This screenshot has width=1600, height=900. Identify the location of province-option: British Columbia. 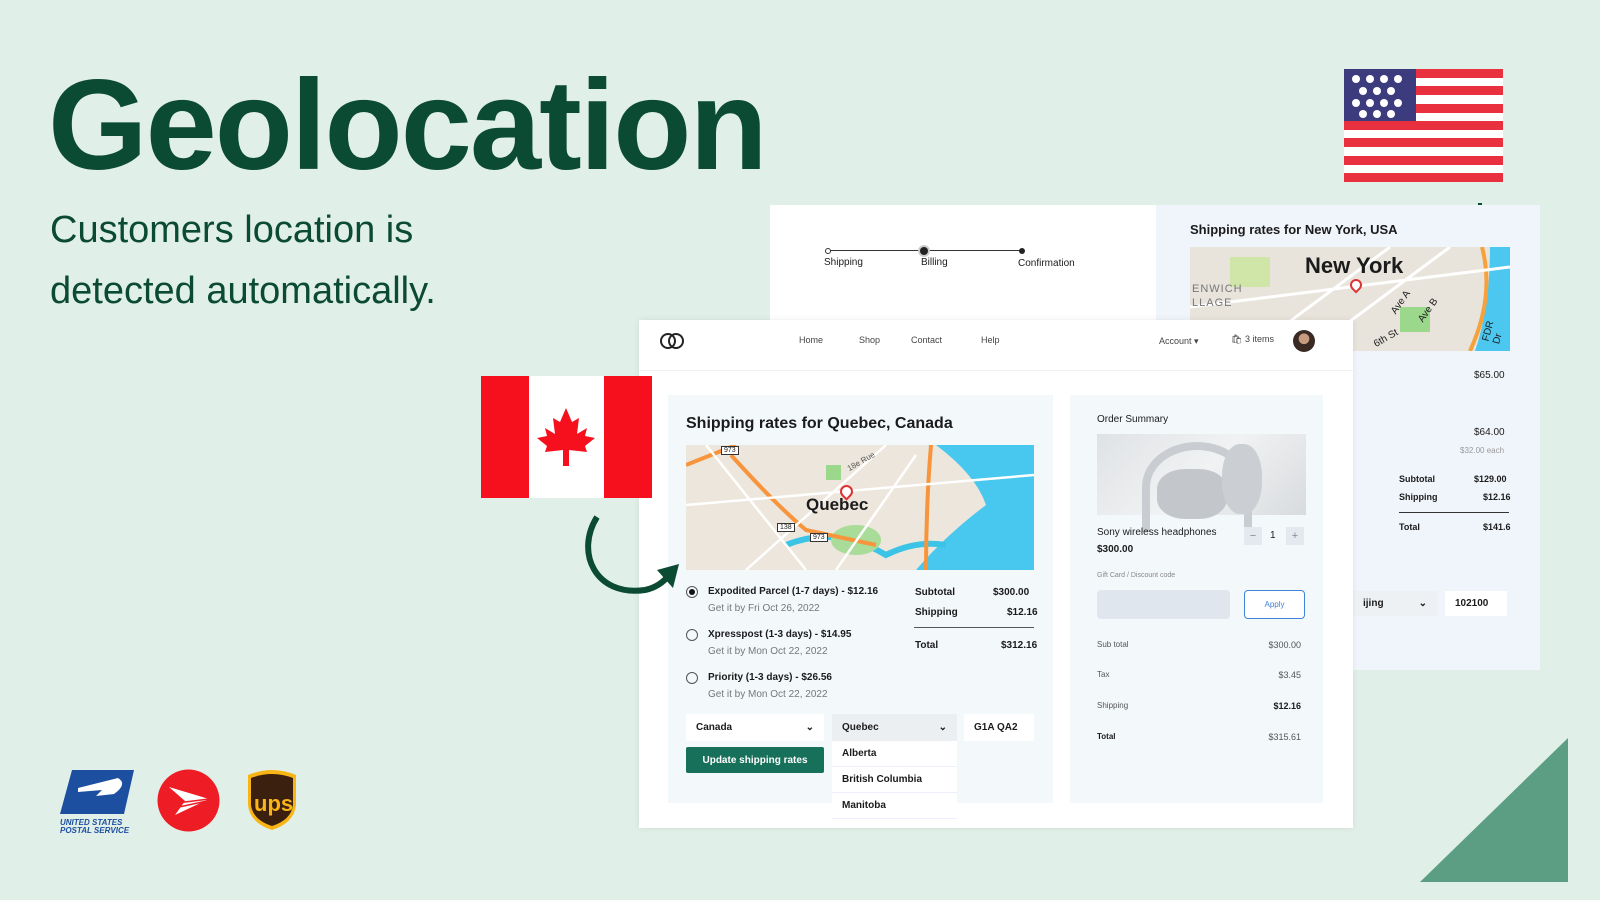
(894, 780).